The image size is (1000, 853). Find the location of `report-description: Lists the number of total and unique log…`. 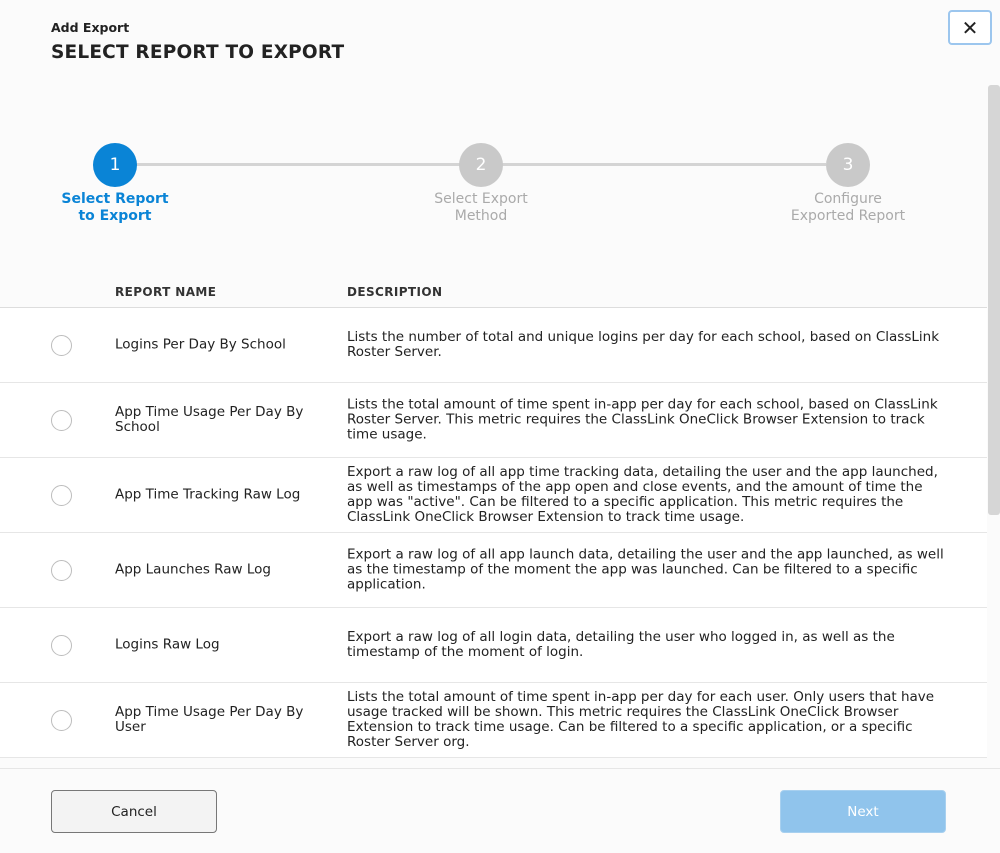

report-description: Lists the number of total and unique log… is located at coordinates (643, 344).